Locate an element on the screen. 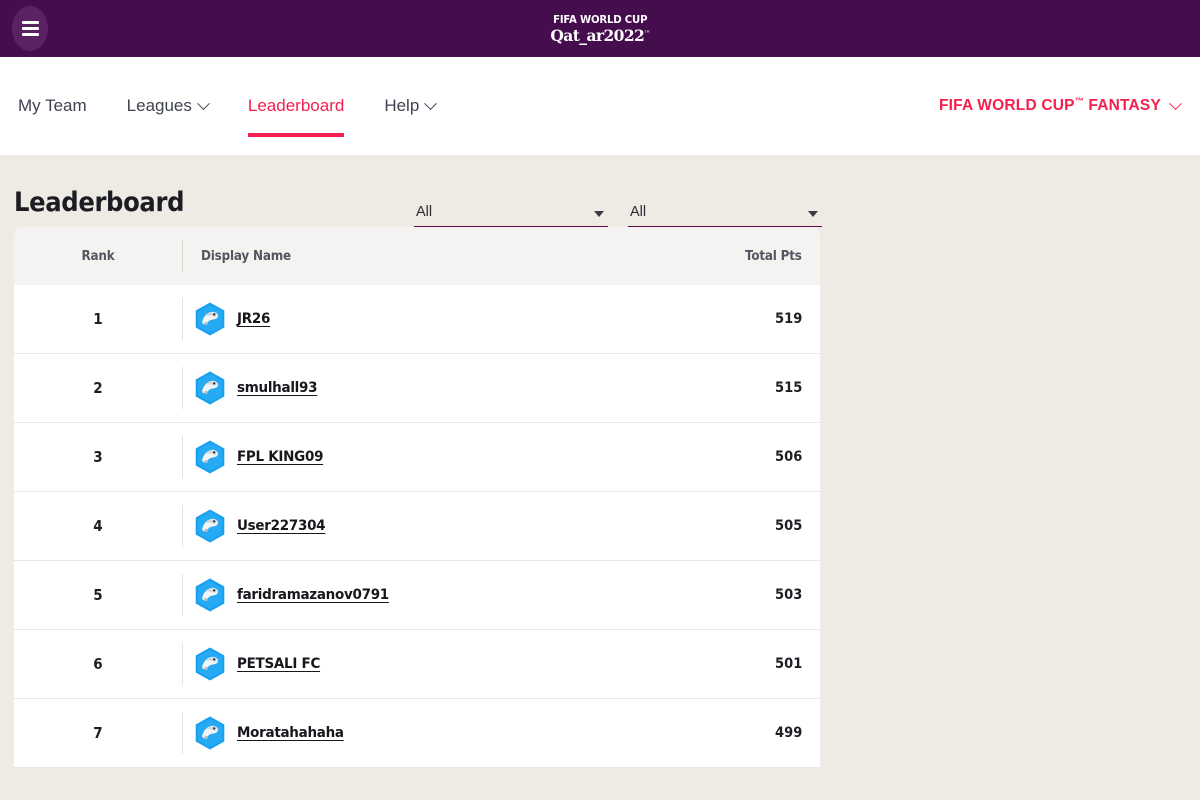  cell-rank: 7 is located at coordinates (98, 733).